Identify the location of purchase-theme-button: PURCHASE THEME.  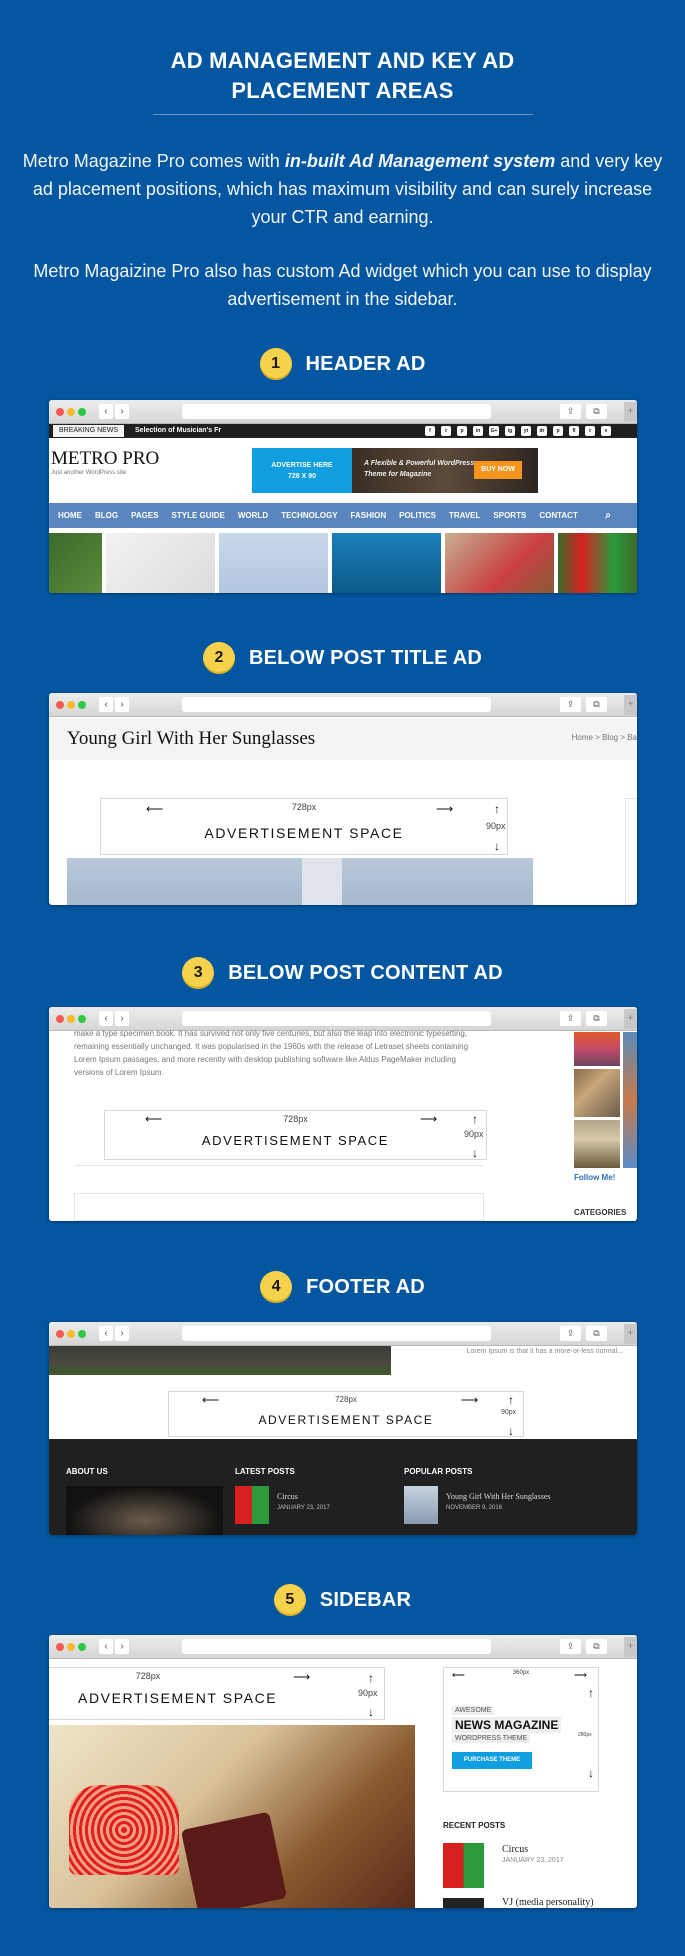
(492, 1760).